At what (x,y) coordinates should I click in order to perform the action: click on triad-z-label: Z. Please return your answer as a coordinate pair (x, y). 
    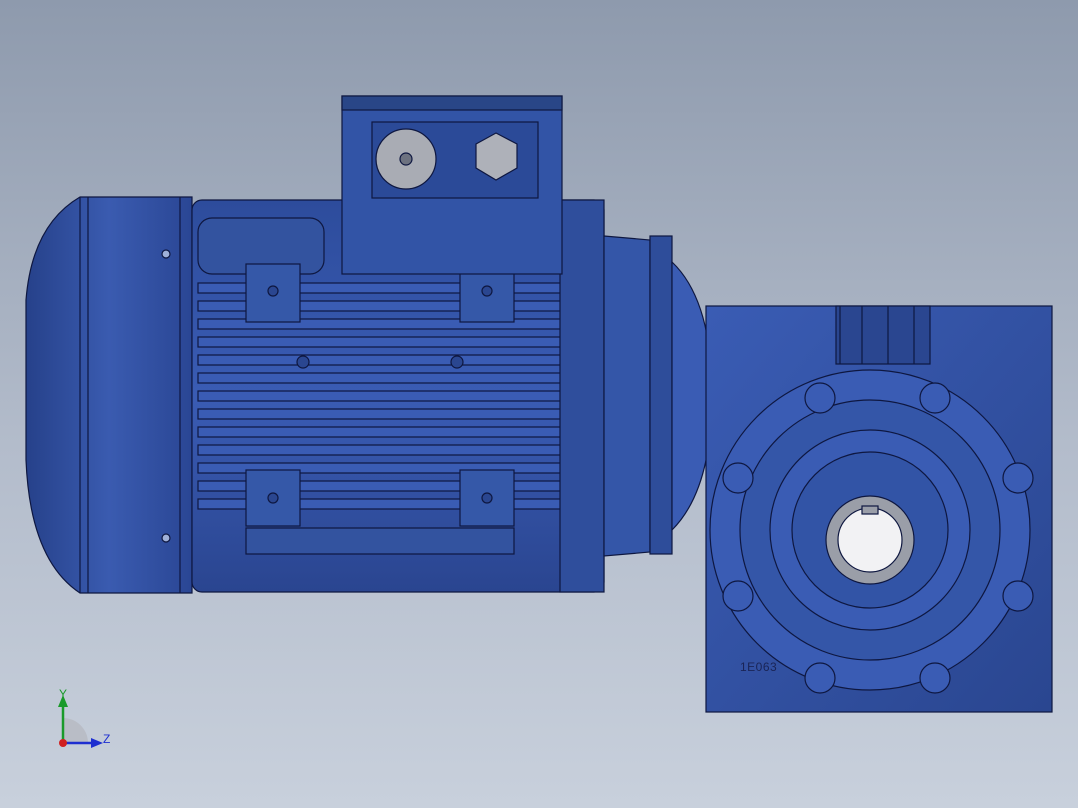
    Looking at the image, I should click on (107, 739).